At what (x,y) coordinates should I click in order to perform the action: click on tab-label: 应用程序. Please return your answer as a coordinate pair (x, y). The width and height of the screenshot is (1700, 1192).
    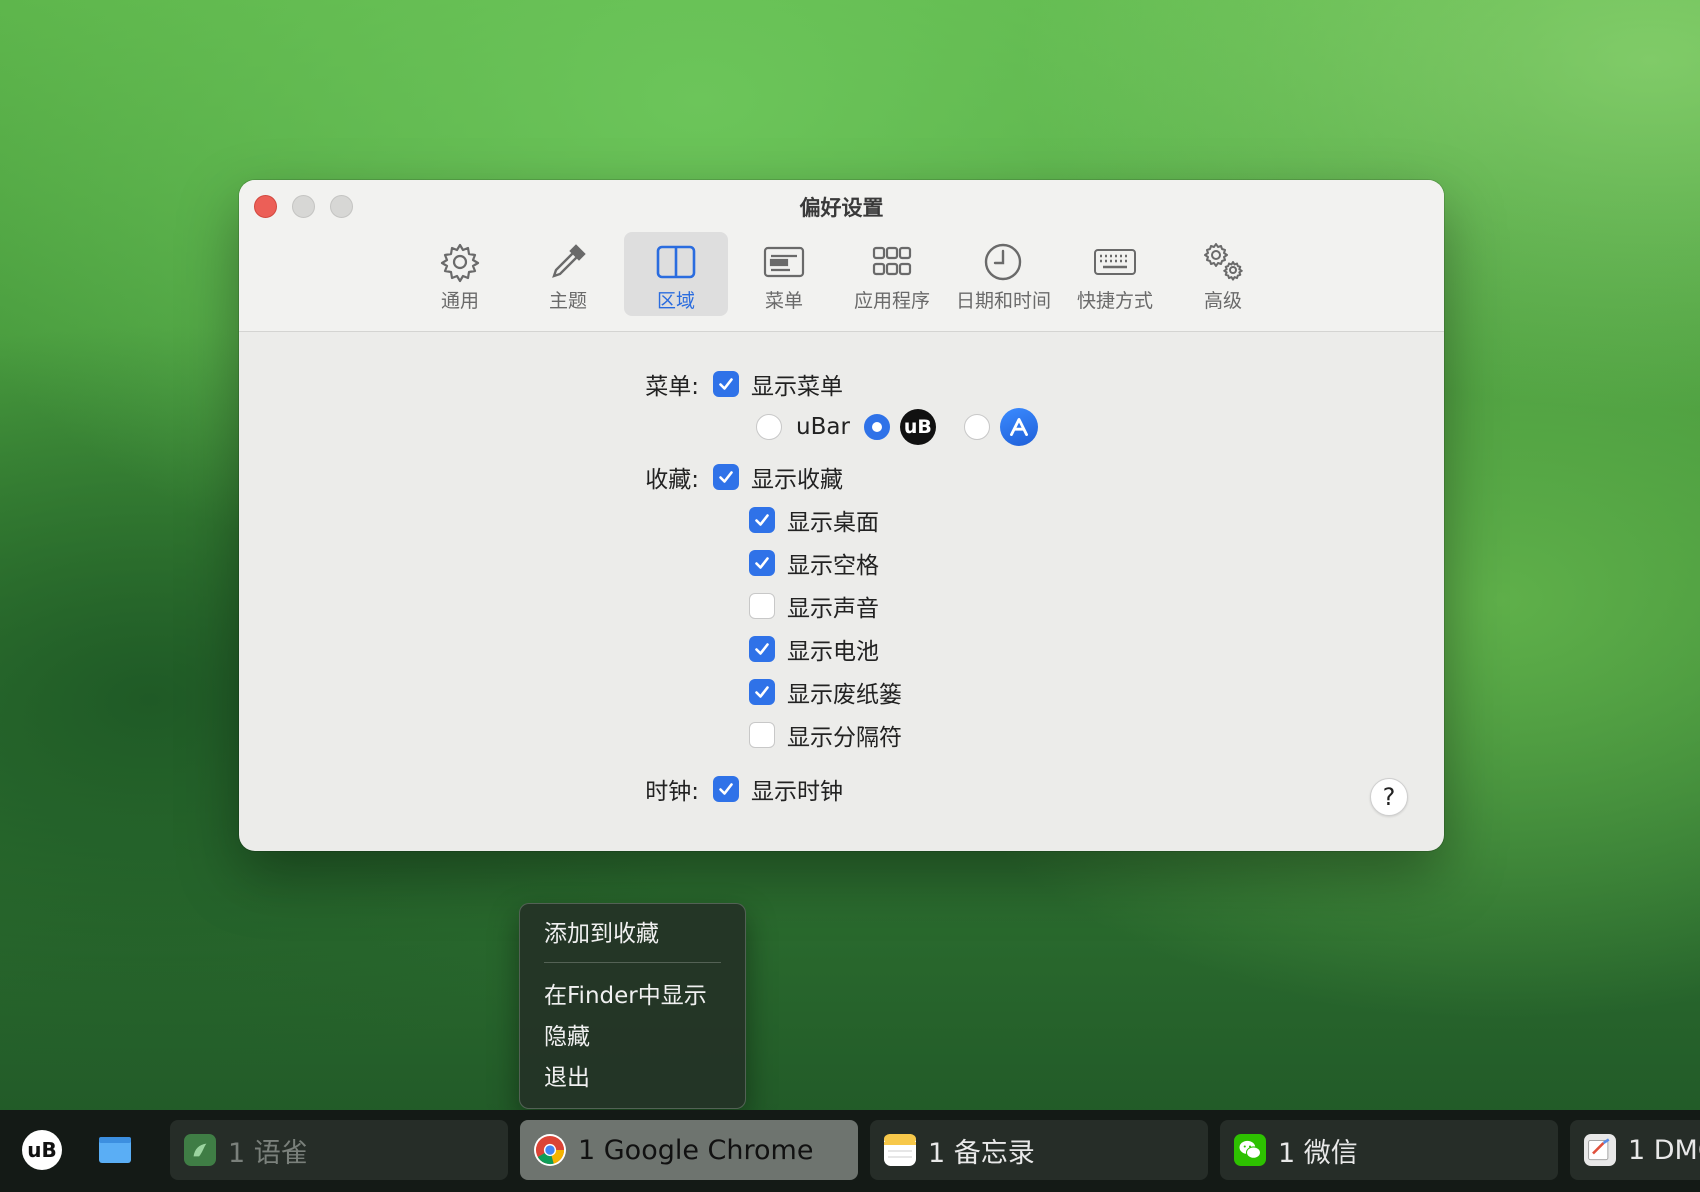
    Looking at the image, I should click on (891, 301).